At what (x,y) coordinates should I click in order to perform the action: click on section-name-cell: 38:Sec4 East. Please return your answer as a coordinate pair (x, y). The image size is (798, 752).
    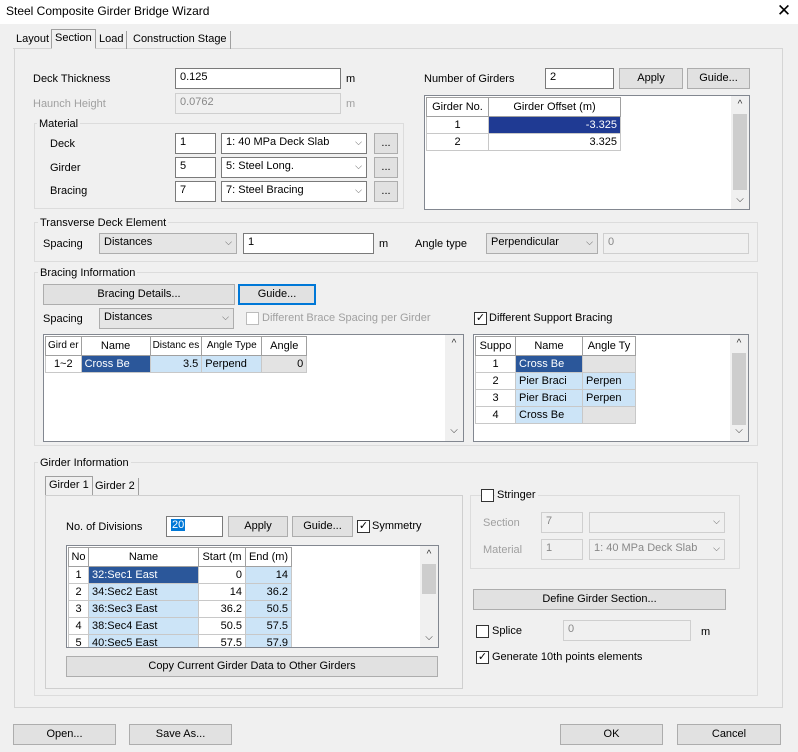
    Looking at the image, I should click on (143, 626).